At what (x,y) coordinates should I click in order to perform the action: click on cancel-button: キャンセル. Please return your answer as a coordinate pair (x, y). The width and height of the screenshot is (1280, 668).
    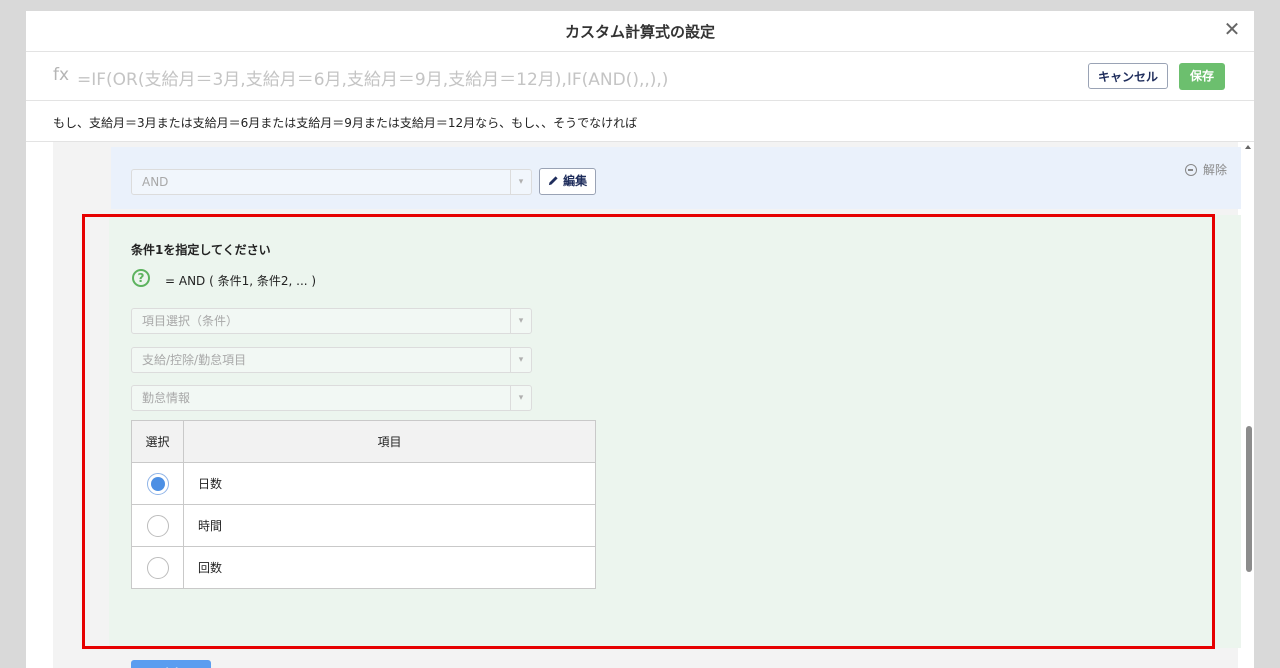
    Looking at the image, I should click on (1128, 76).